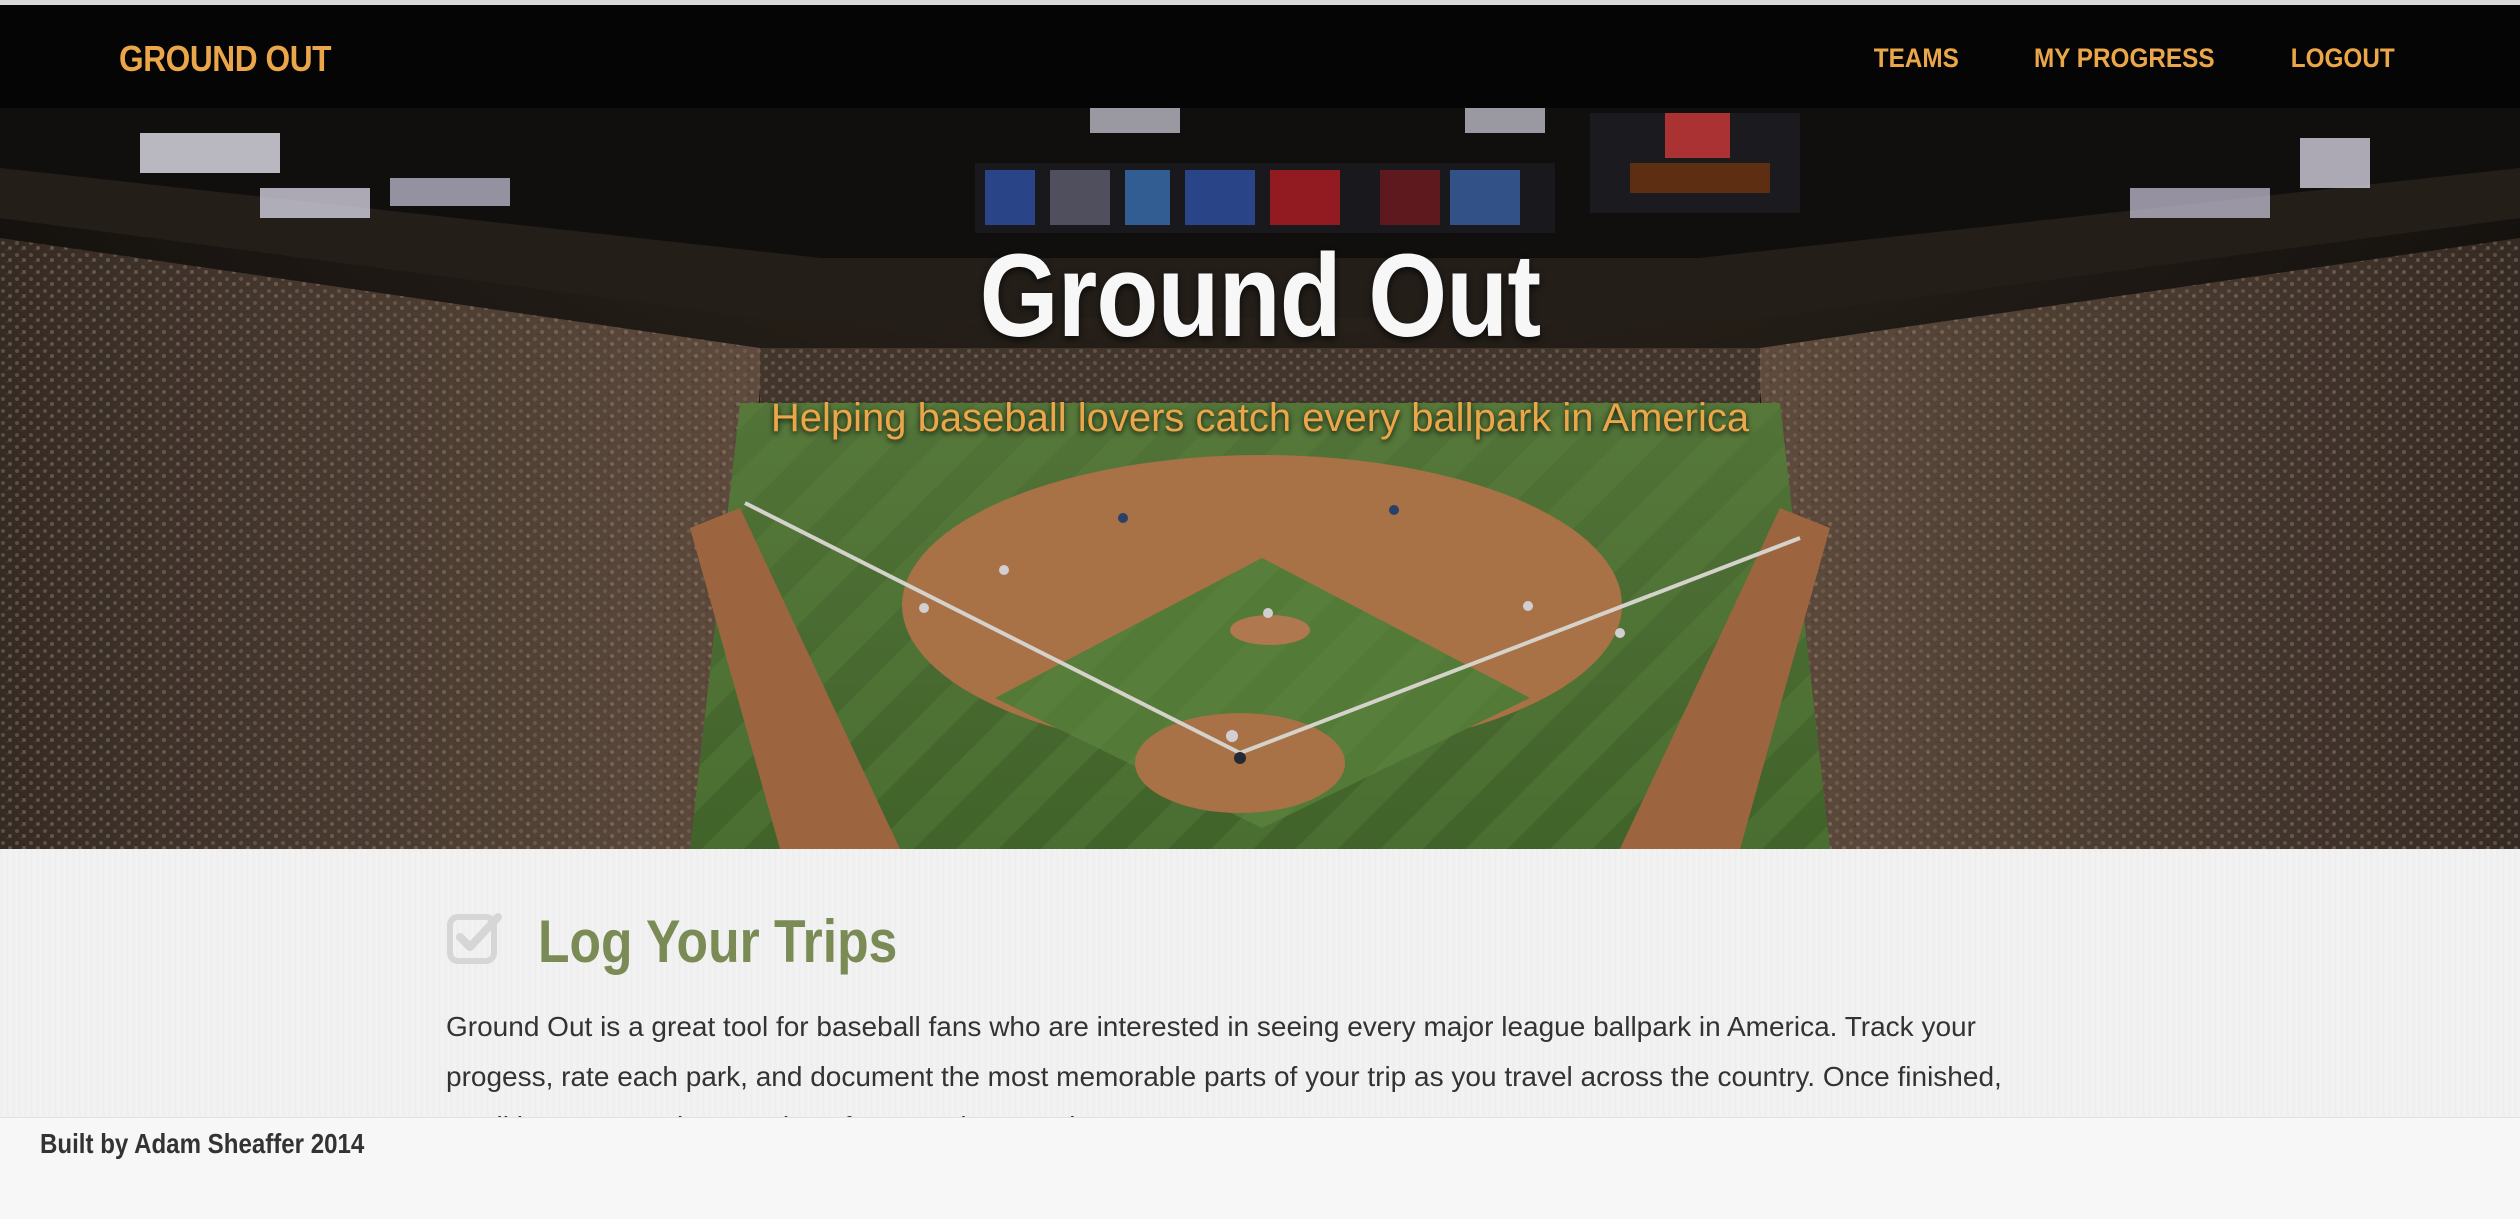 This screenshot has height=1219, width=2520. I want to click on footer-credit: Built by Adam Sheaffer 2014, so click(202, 1143).